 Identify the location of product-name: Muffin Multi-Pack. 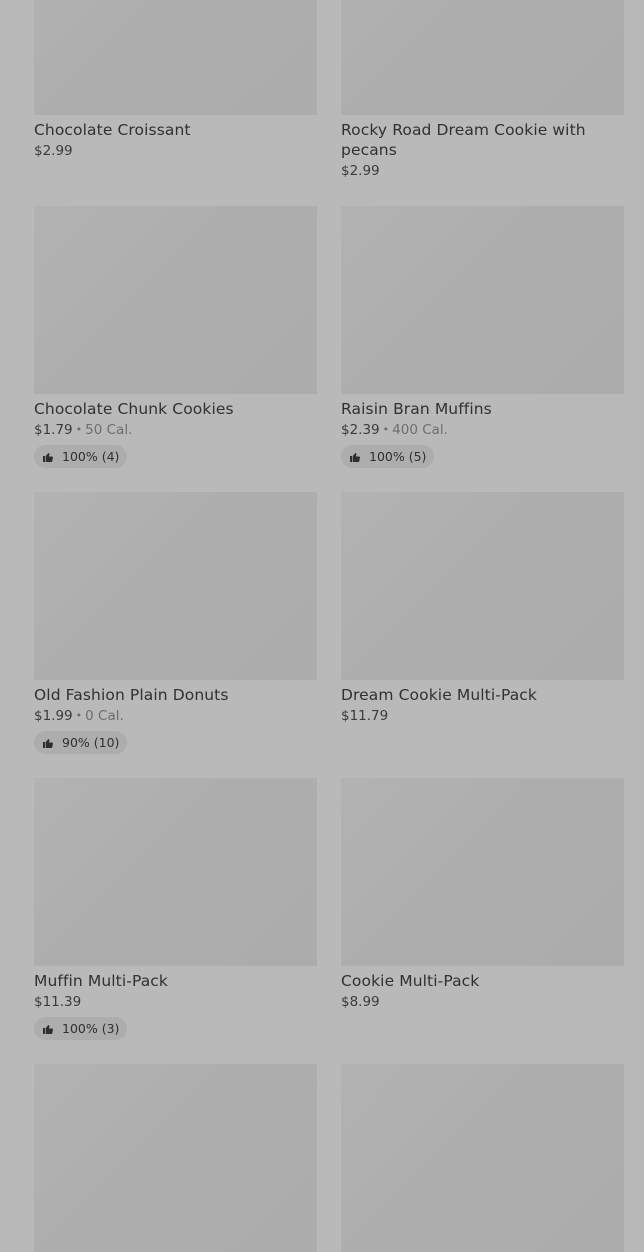
(175, 981).